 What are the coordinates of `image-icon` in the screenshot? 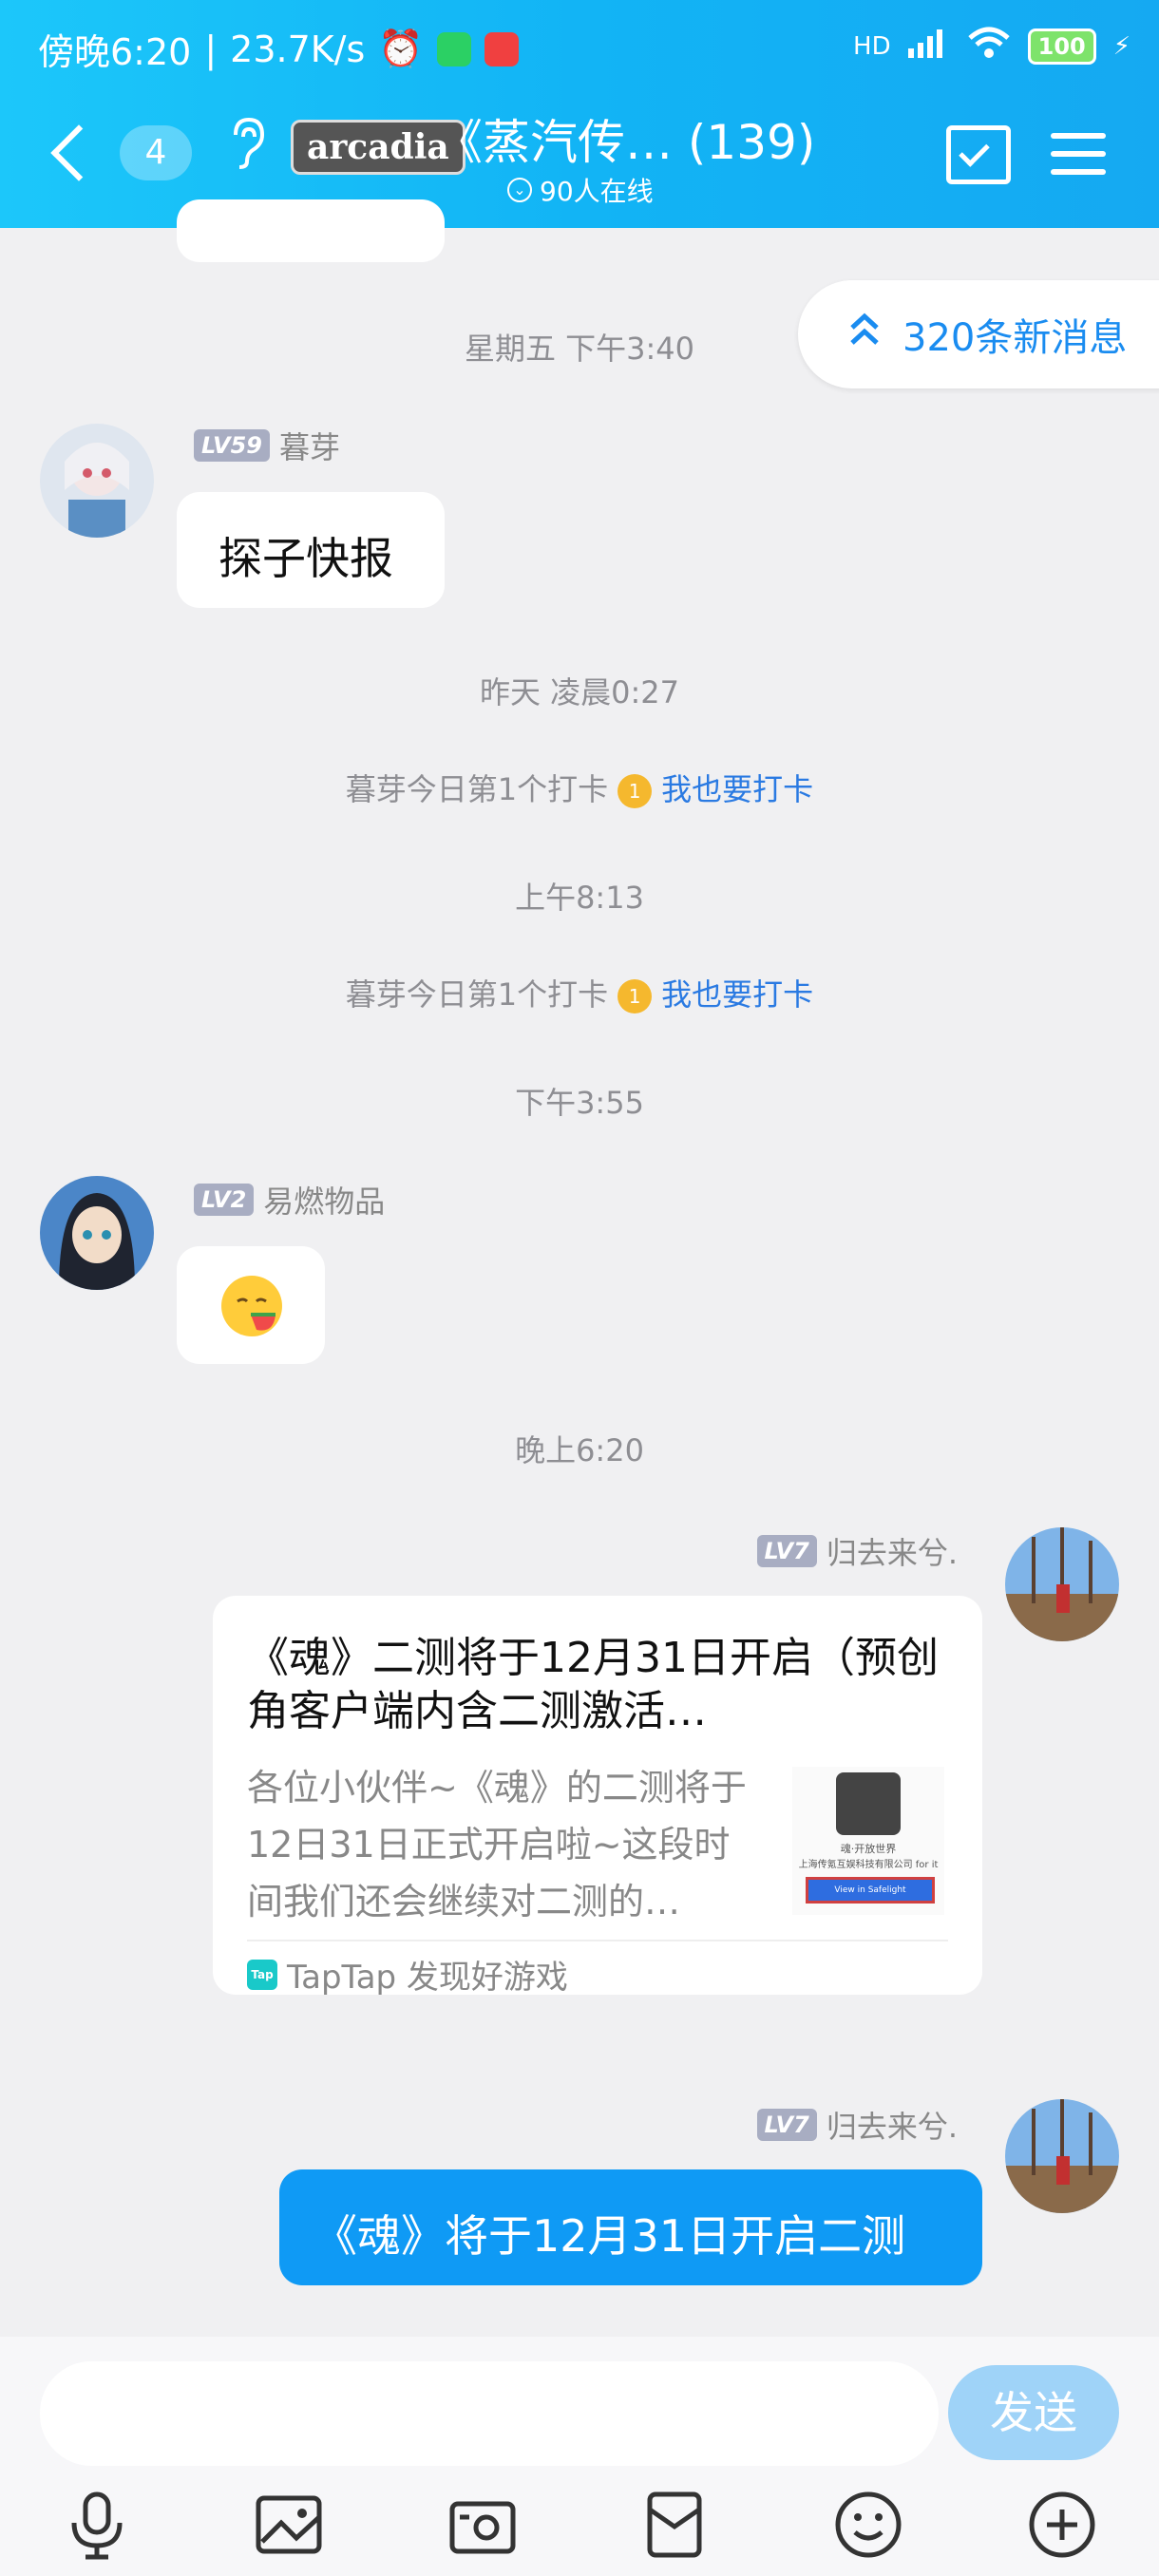 It's located at (289, 2525).